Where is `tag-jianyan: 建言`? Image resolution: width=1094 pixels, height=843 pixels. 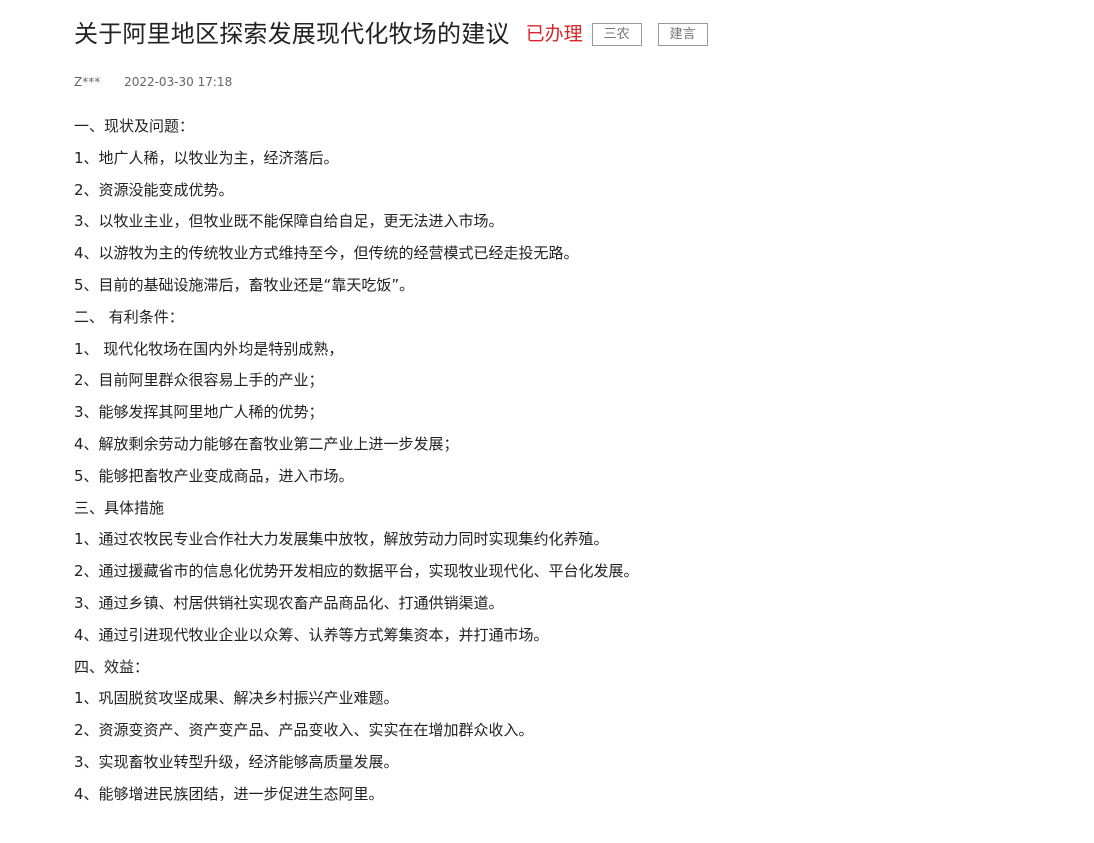
tag-jianyan: 建言 is located at coordinates (682, 34).